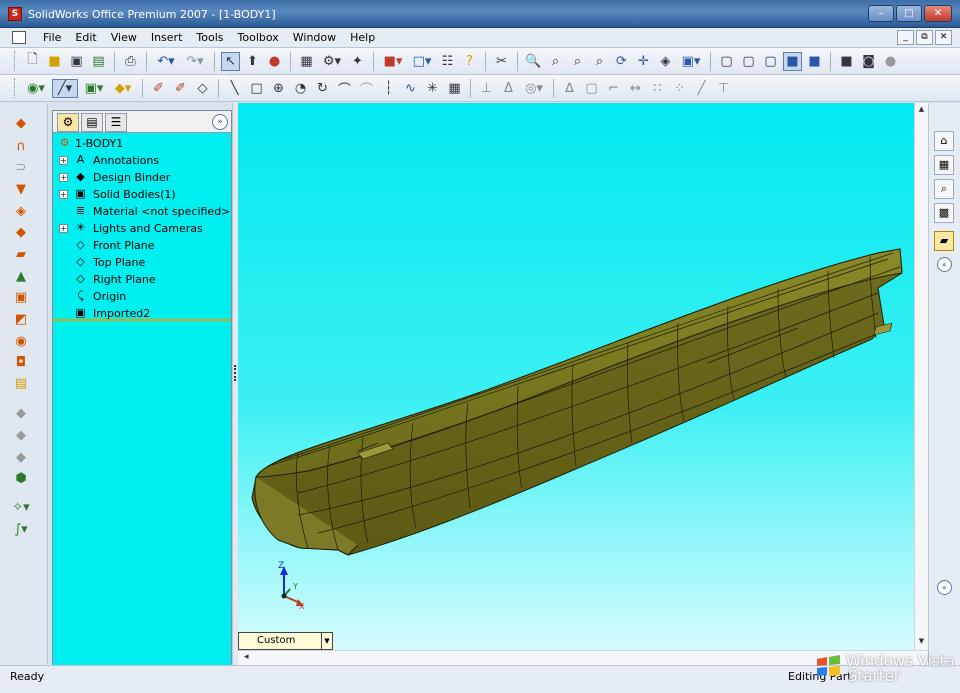 The width and height of the screenshot is (960, 693). I want to click on curves-icon: ∫▾, so click(21, 530).